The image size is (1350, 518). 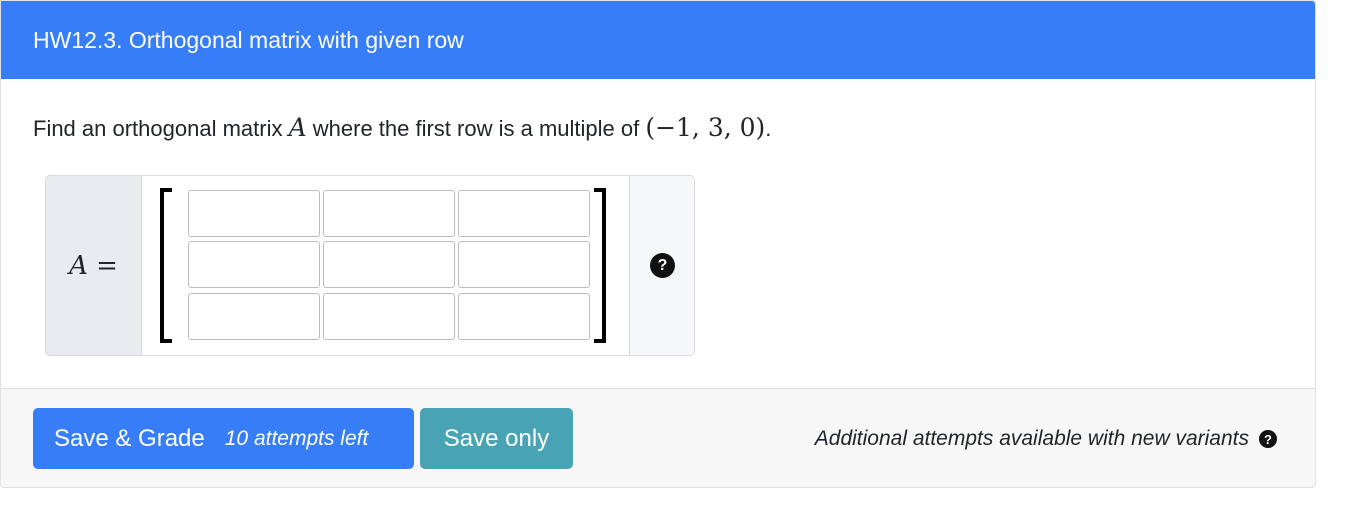 I want to click on save-grade-label: Save & Grade, so click(x=129, y=438).